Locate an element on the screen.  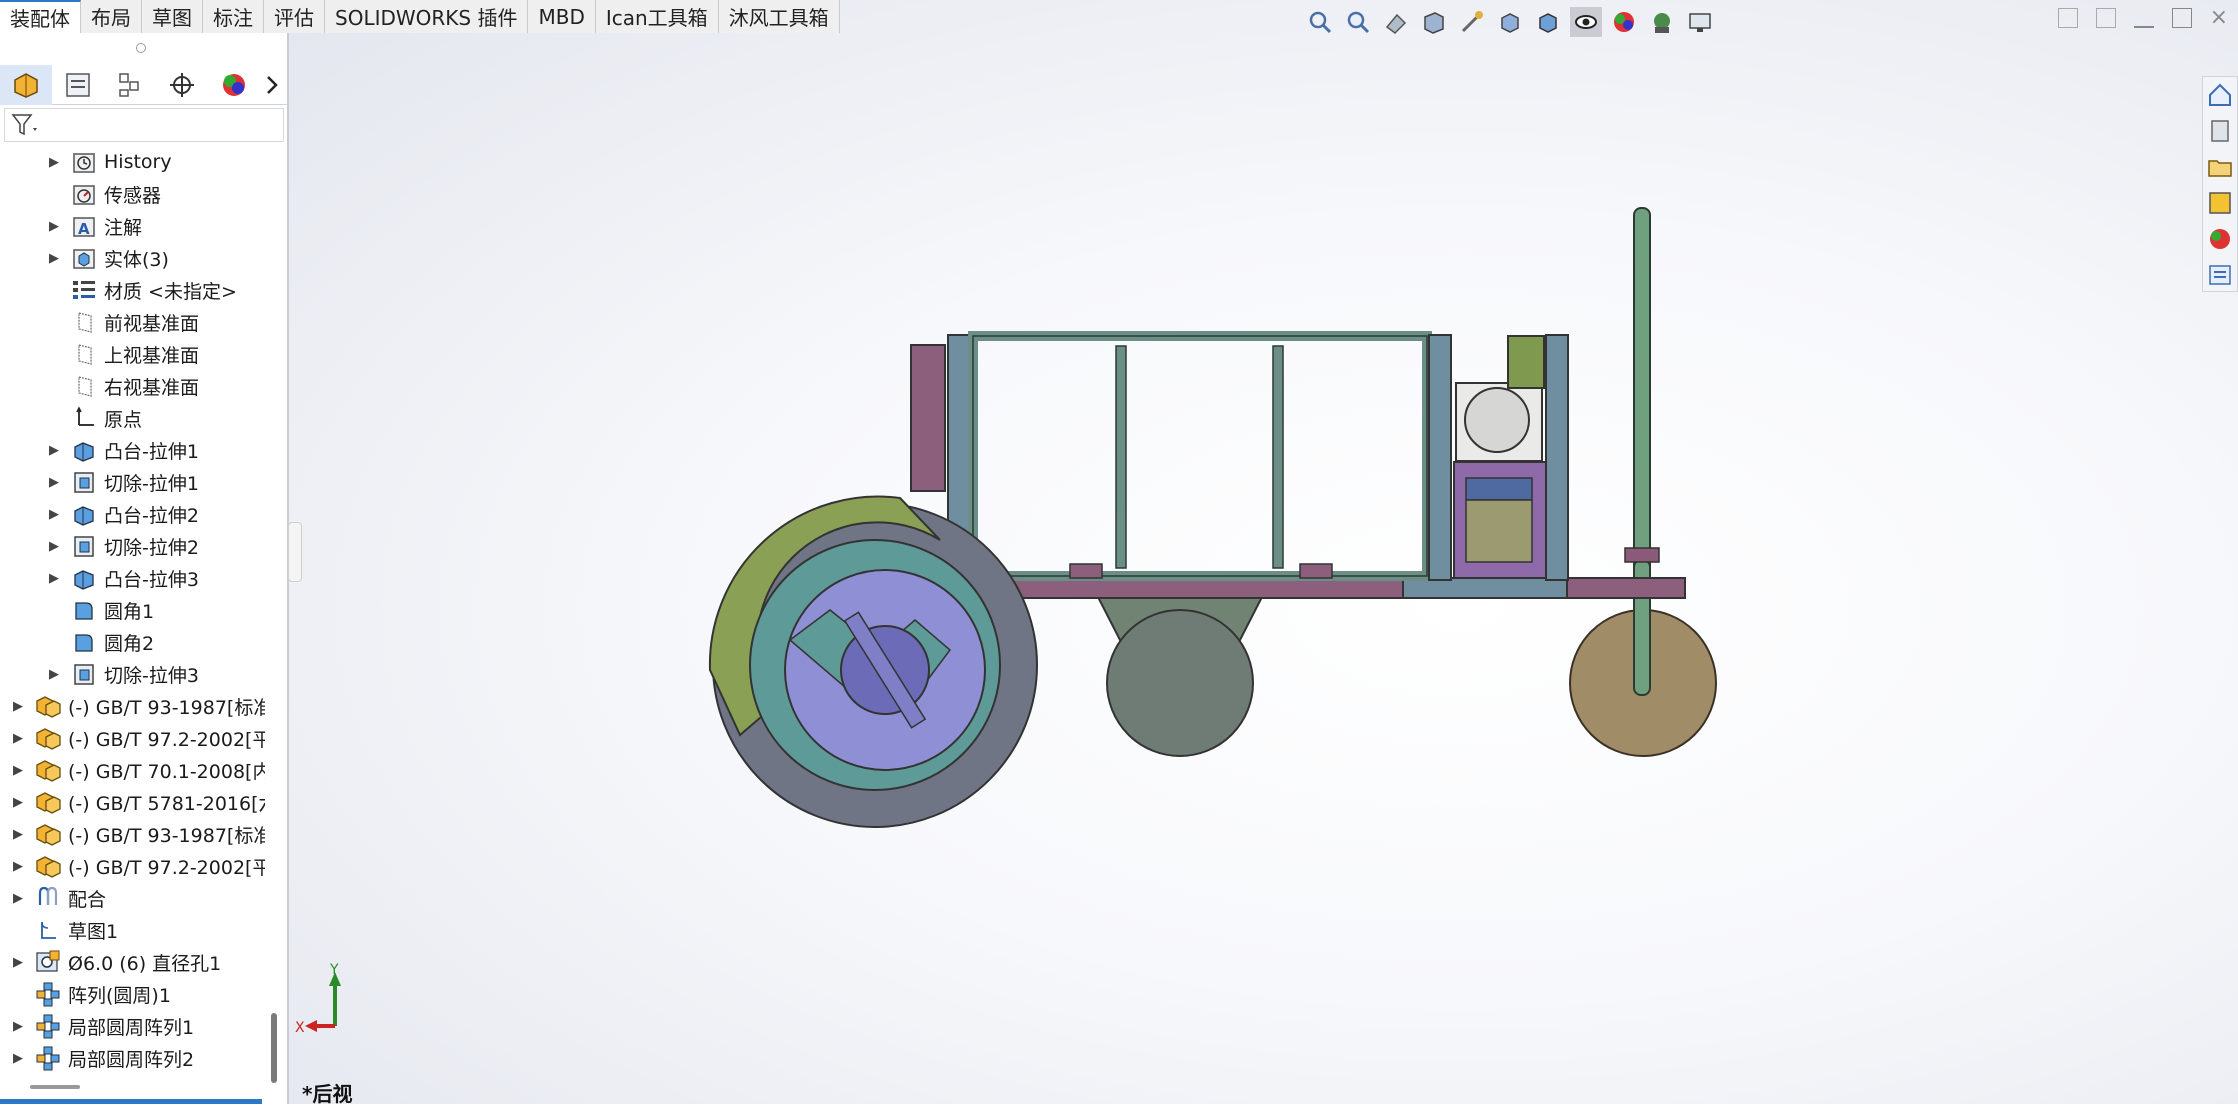
tree-scrollbar is located at coordinates (274, 1048).